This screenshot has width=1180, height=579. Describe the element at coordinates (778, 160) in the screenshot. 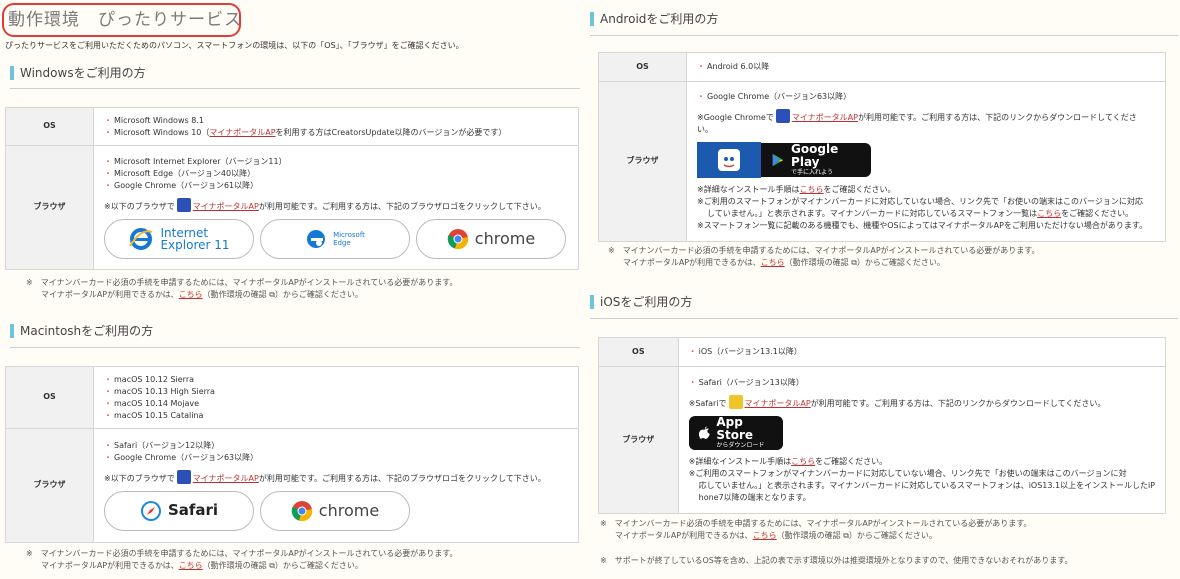

I see `google-play-icon` at that location.